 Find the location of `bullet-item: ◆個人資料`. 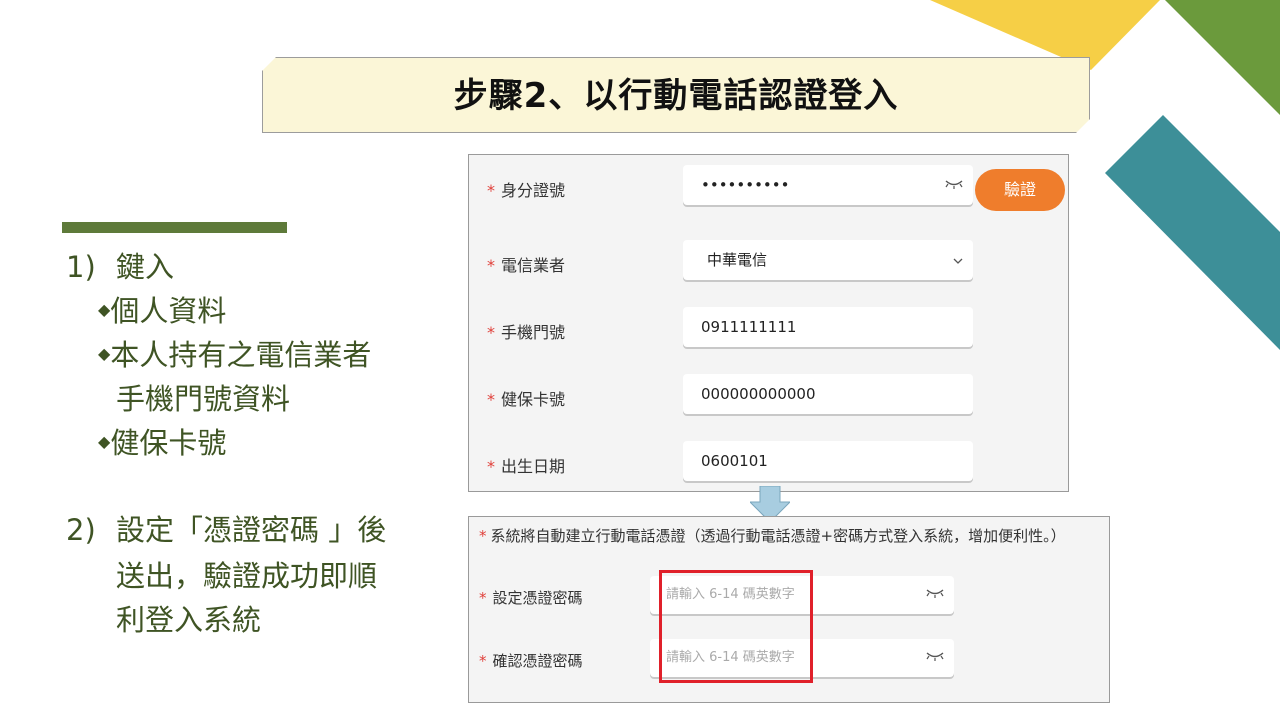

bullet-item: ◆個人資料 is located at coordinates (162, 312).